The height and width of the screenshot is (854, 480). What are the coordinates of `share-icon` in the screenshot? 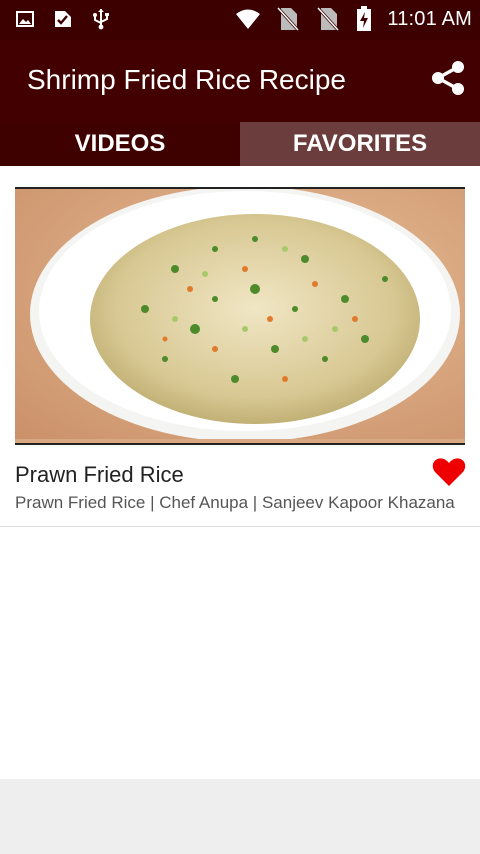 It's located at (448, 80).